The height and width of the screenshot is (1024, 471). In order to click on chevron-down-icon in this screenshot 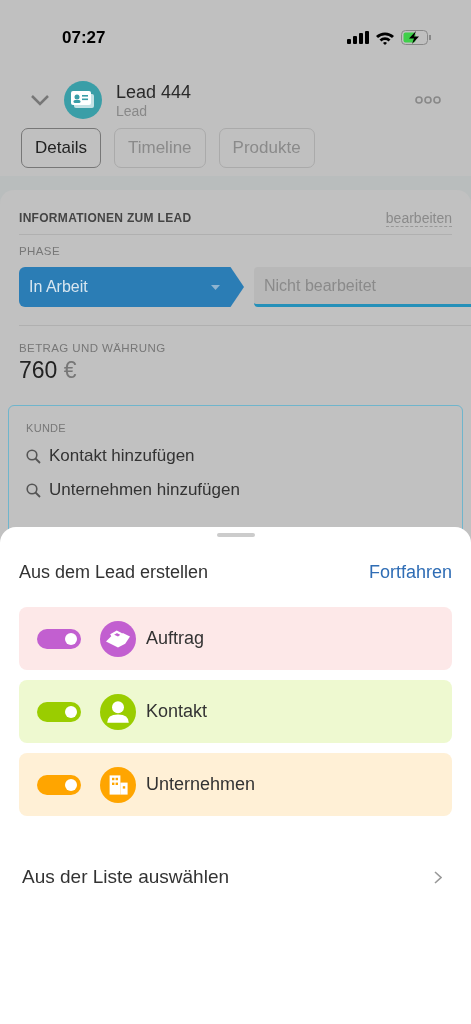, I will do `click(40, 100)`.